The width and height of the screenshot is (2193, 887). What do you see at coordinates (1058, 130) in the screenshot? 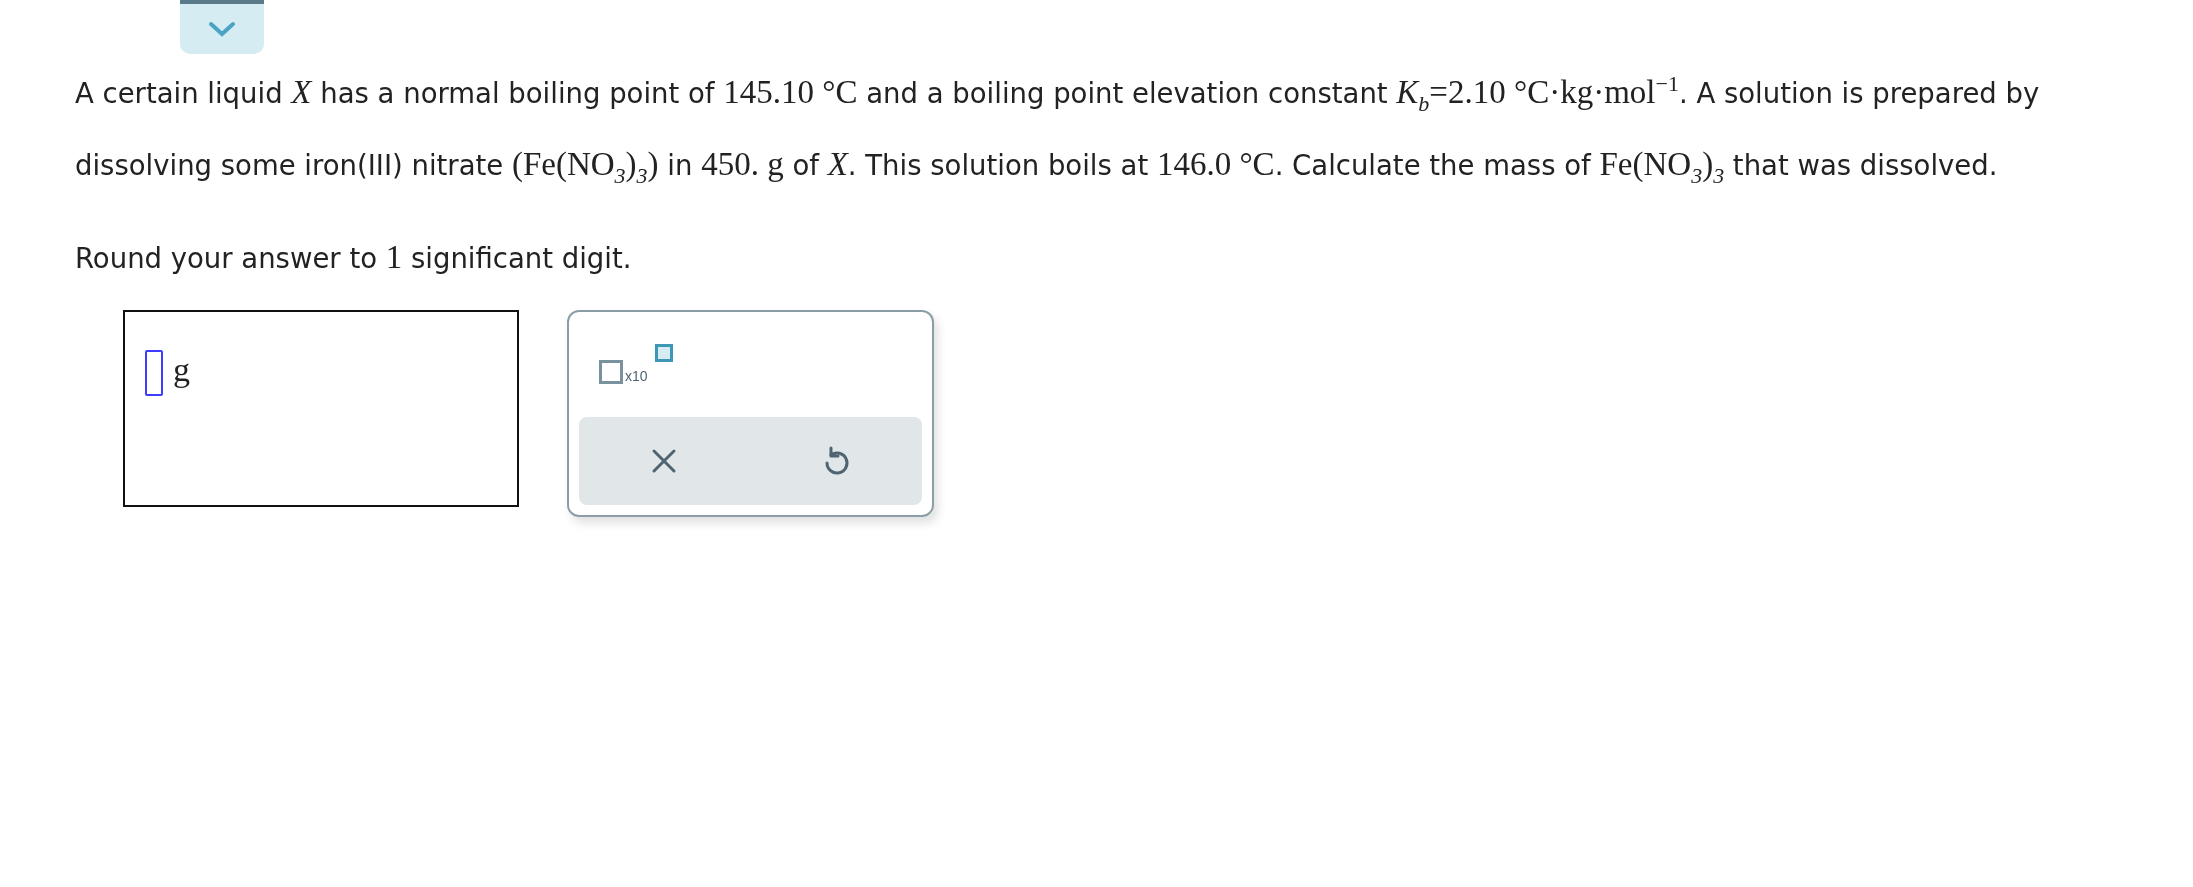
I see `question-text: A certain liquid X has a normal boiling point of 145.10 °C and a boiling point elevation constant K$_{b}$=2.10 °C·kg·mol$^{−1}$. A solution is prepared by dissolving some iron(III) nitrate (Fe(NO$_{3}$)$_{3}$) in 450. g of X. This solution boils at 146.0 °C. Calculate the mass of Fe(NO$_{3}$)$_{3}$ that was dissolved.` at bounding box center [1058, 130].